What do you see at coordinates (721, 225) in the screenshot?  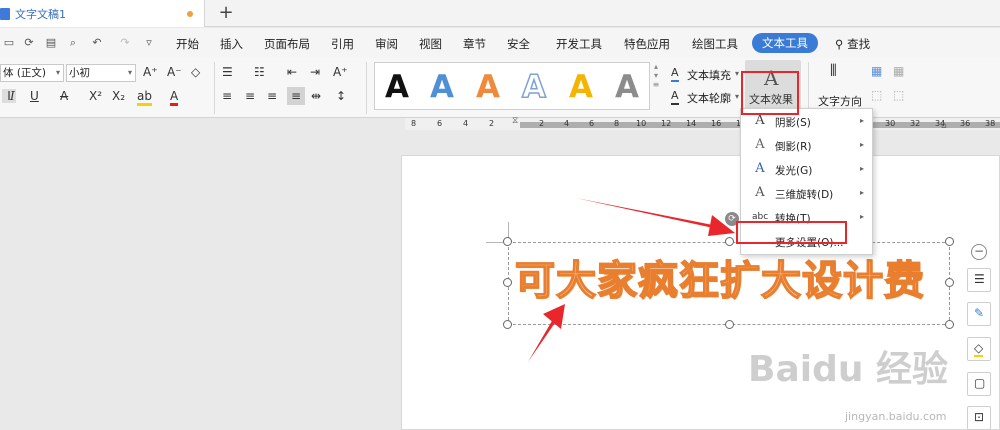 I see `annotation-arrowhead-upper` at bounding box center [721, 225].